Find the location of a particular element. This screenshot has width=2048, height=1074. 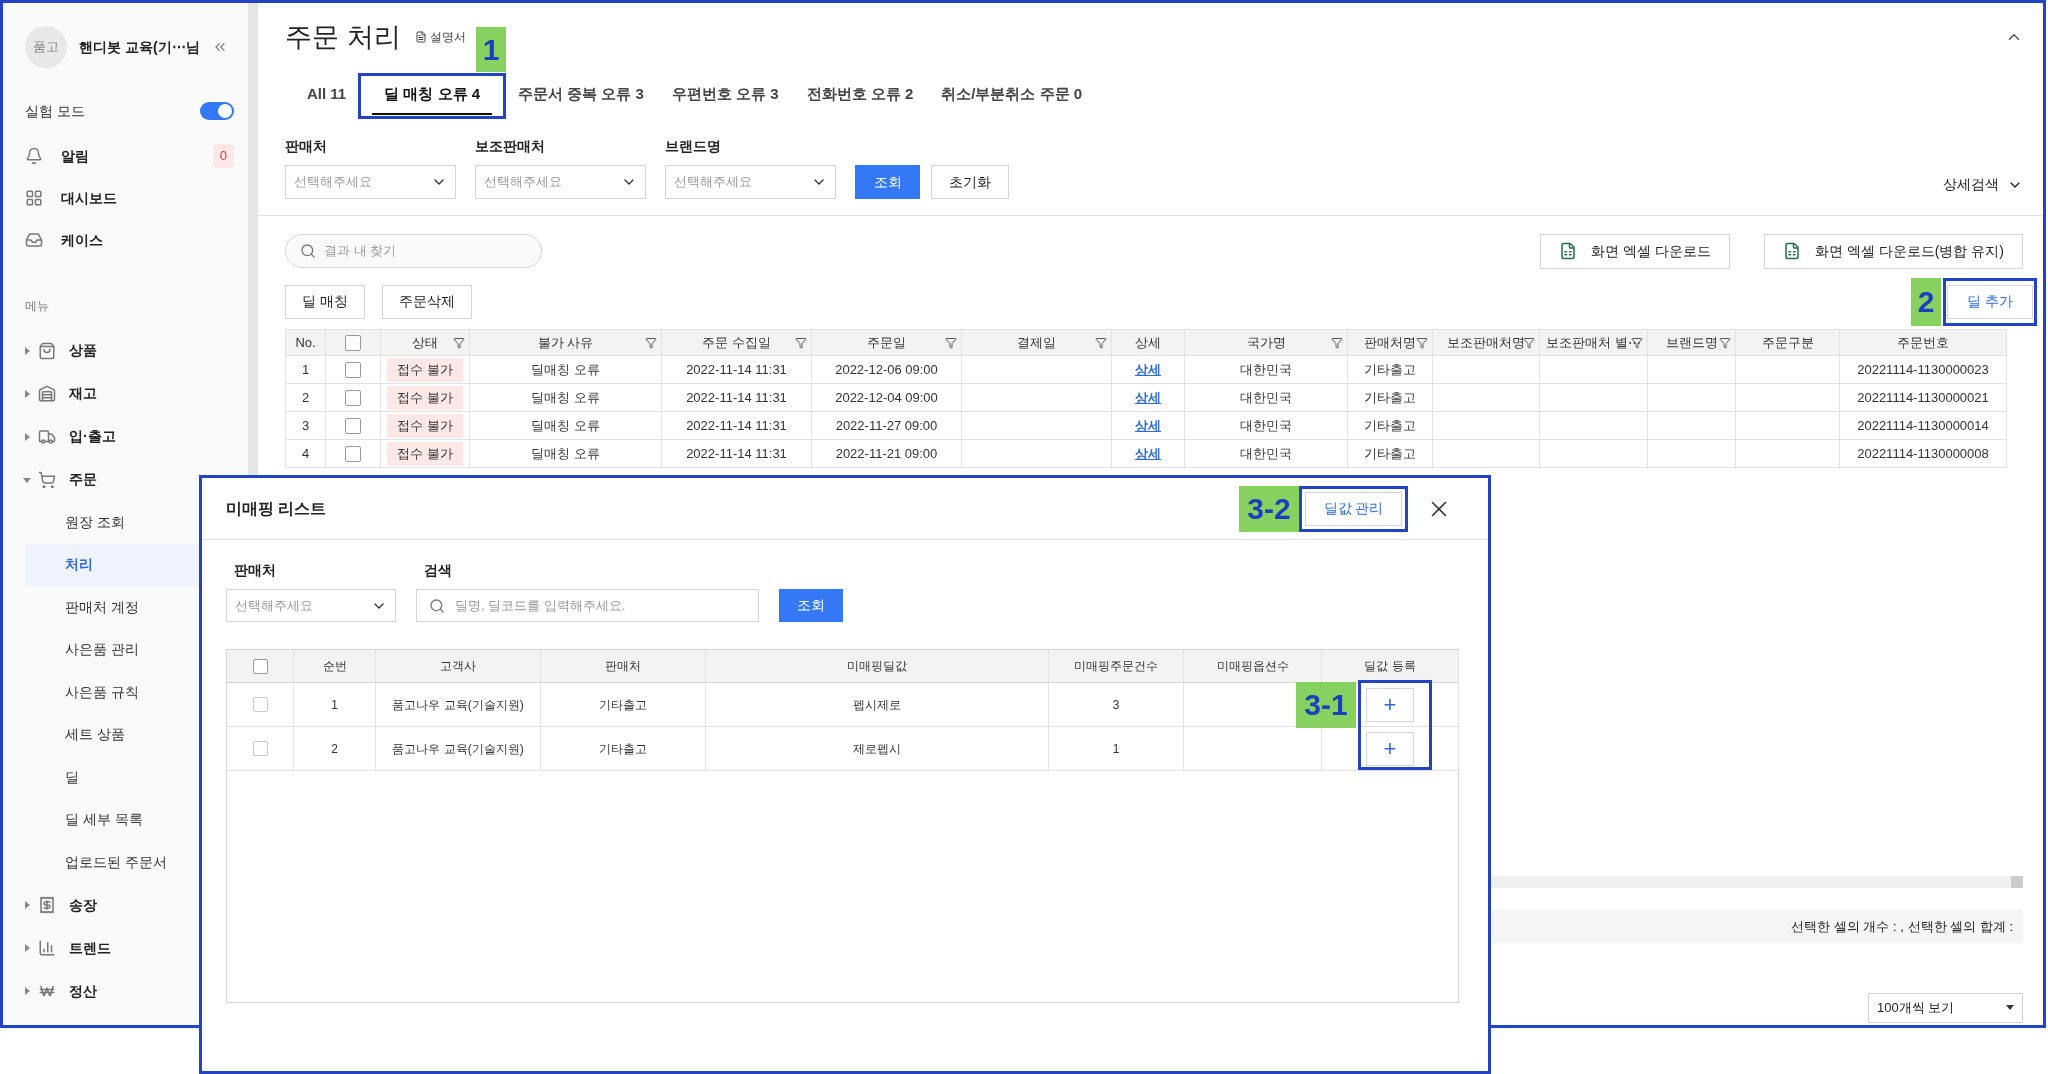

table-cell-text: 20221114-1130000014 is located at coordinates (1923, 425).